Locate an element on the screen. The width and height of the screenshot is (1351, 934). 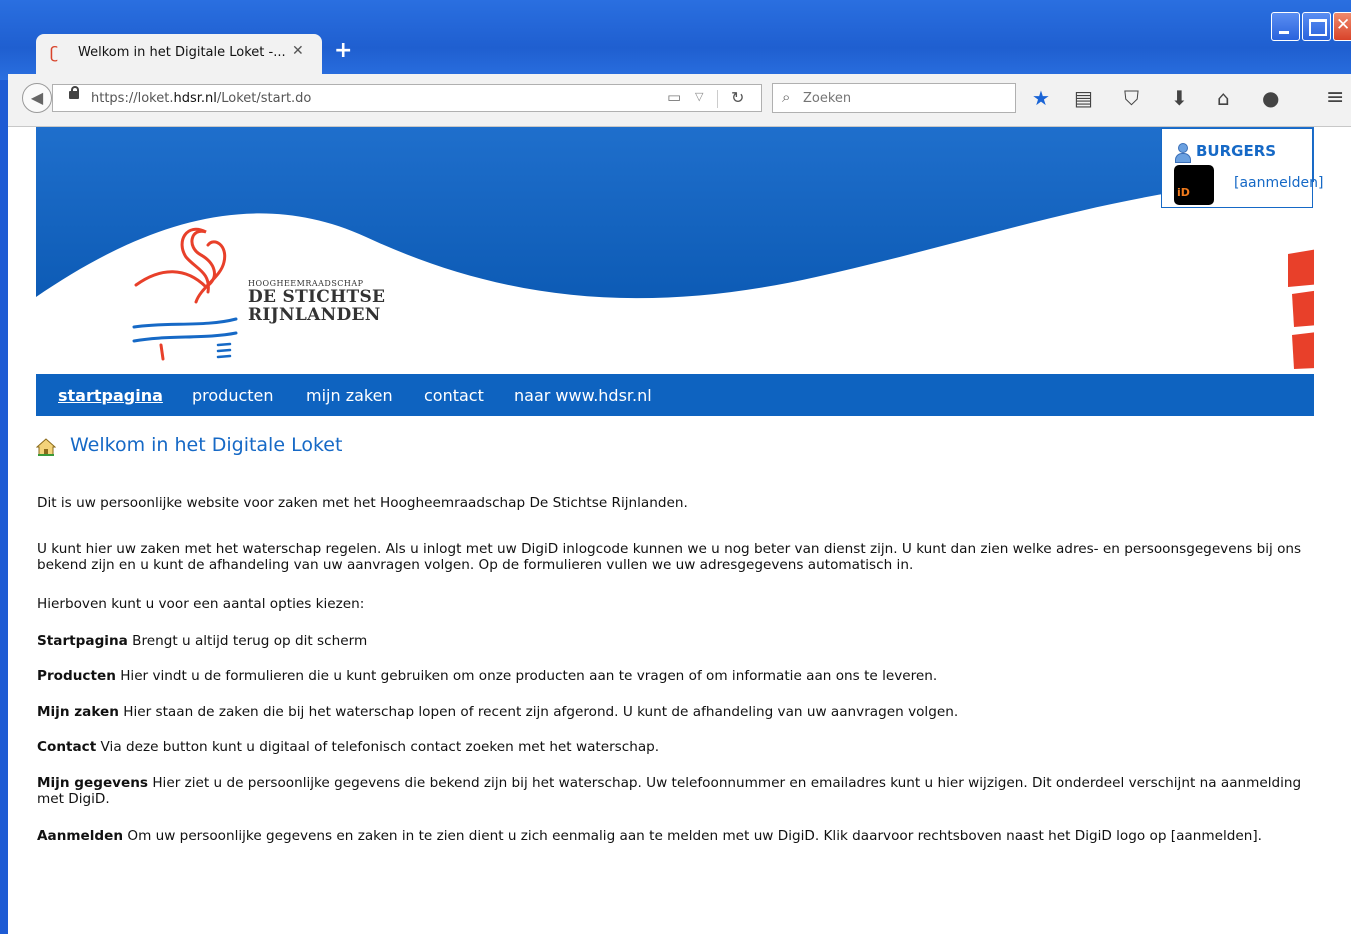
login-link: [aanmelden] is located at coordinates (1278, 183).